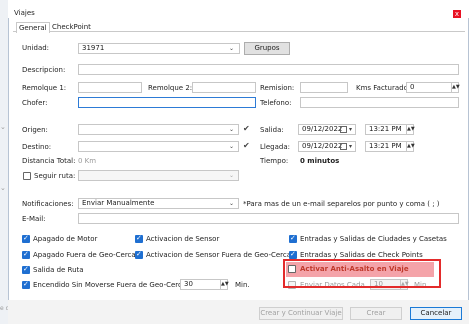 The height and width of the screenshot is (324, 469). I want to click on origen-select: ⌄, so click(158, 129).